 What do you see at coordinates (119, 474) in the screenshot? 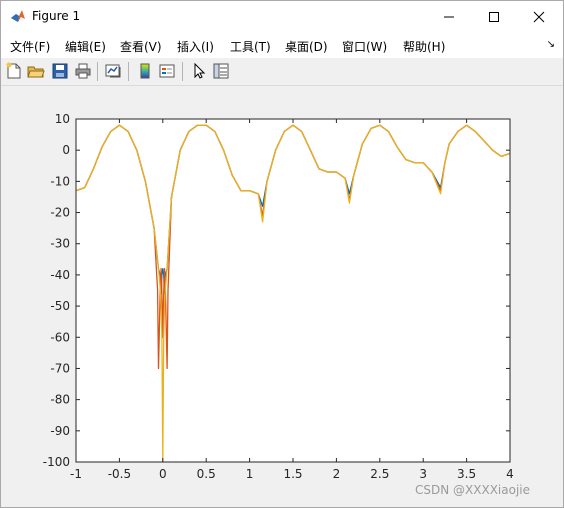
I see `x-tick-label: -0.5` at bounding box center [119, 474].